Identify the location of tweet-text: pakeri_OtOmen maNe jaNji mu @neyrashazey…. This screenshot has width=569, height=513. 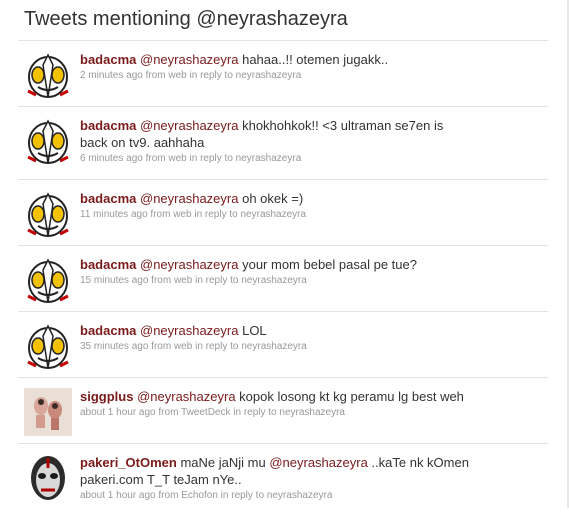
(310, 462).